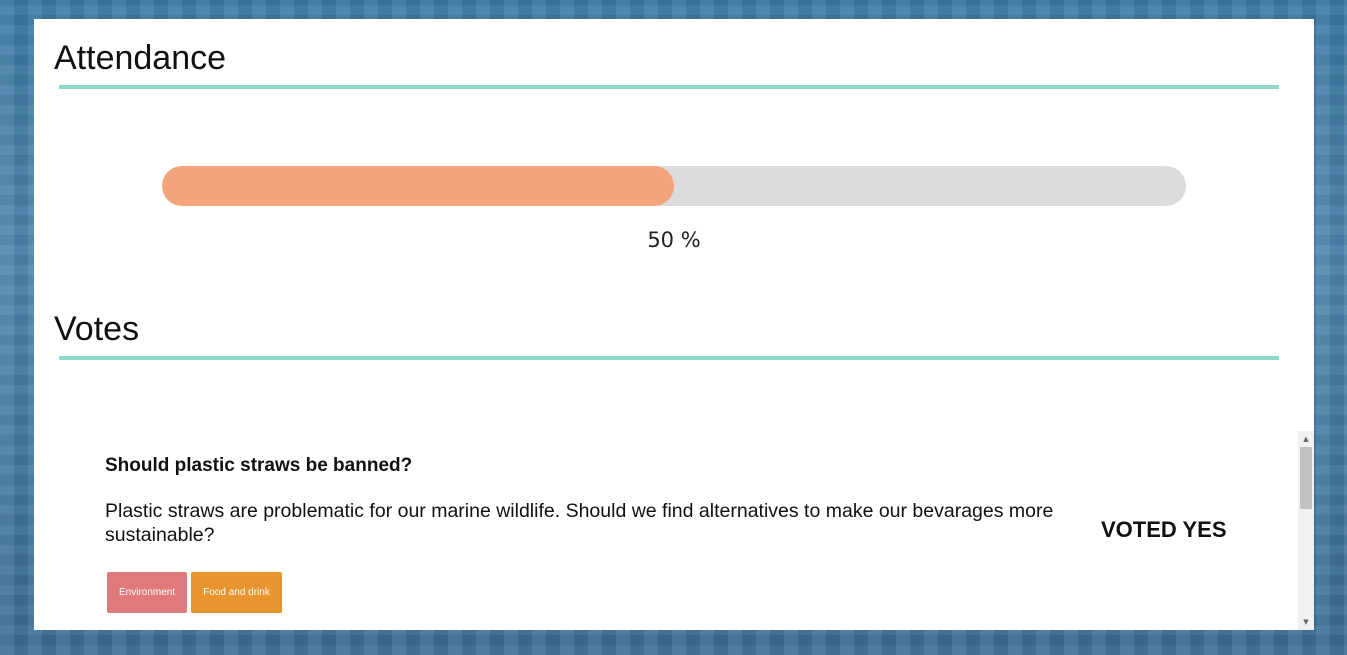 Image resolution: width=1347 pixels, height=655 pixels. I want to click on scrollbar-thumb, so click(1306, 478).